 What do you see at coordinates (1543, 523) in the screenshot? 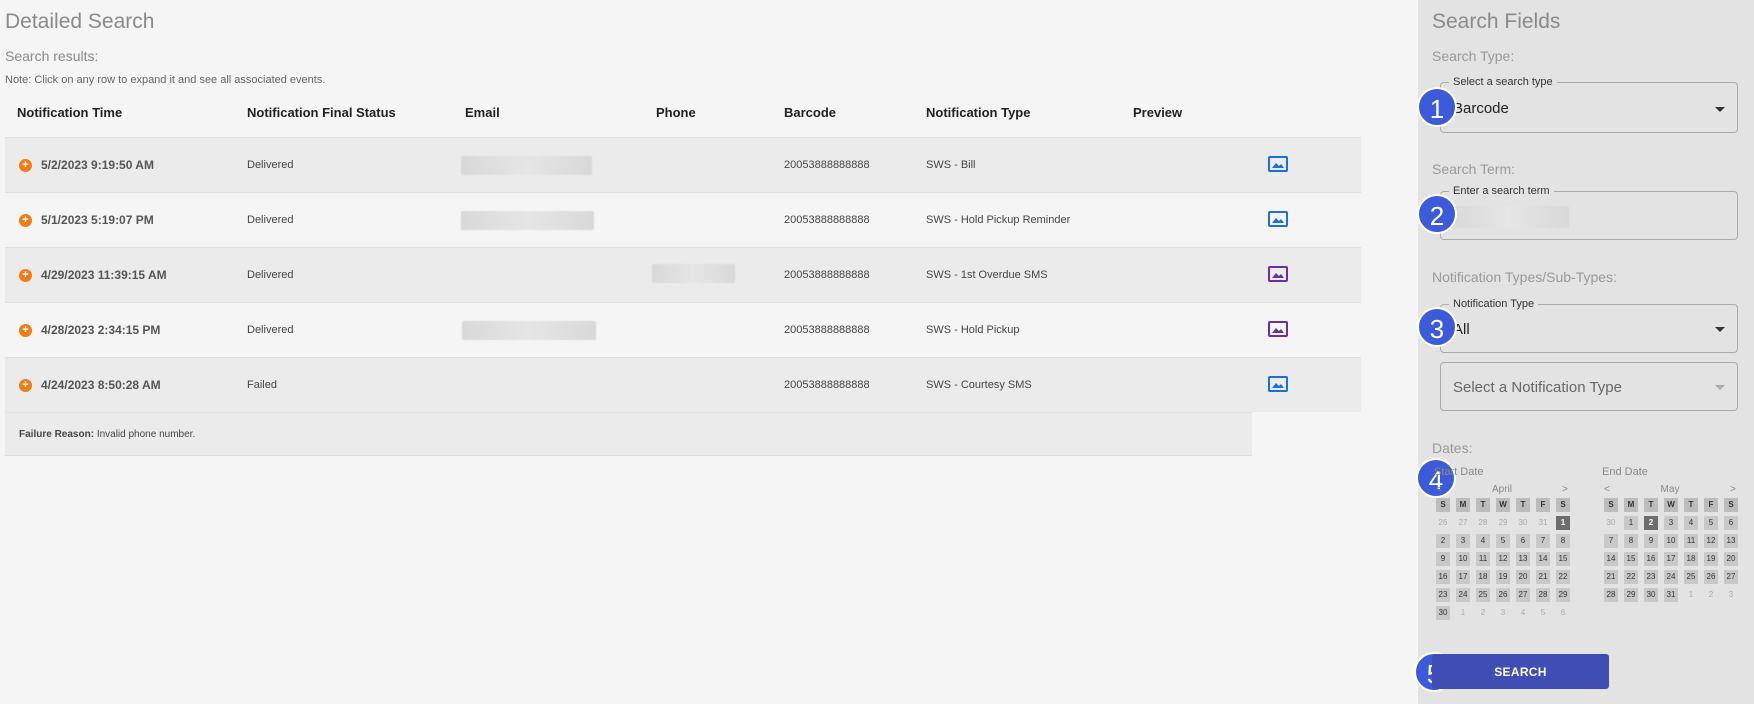
I see `calendar-outside-day: 31` at bounding box center [1543, 523].